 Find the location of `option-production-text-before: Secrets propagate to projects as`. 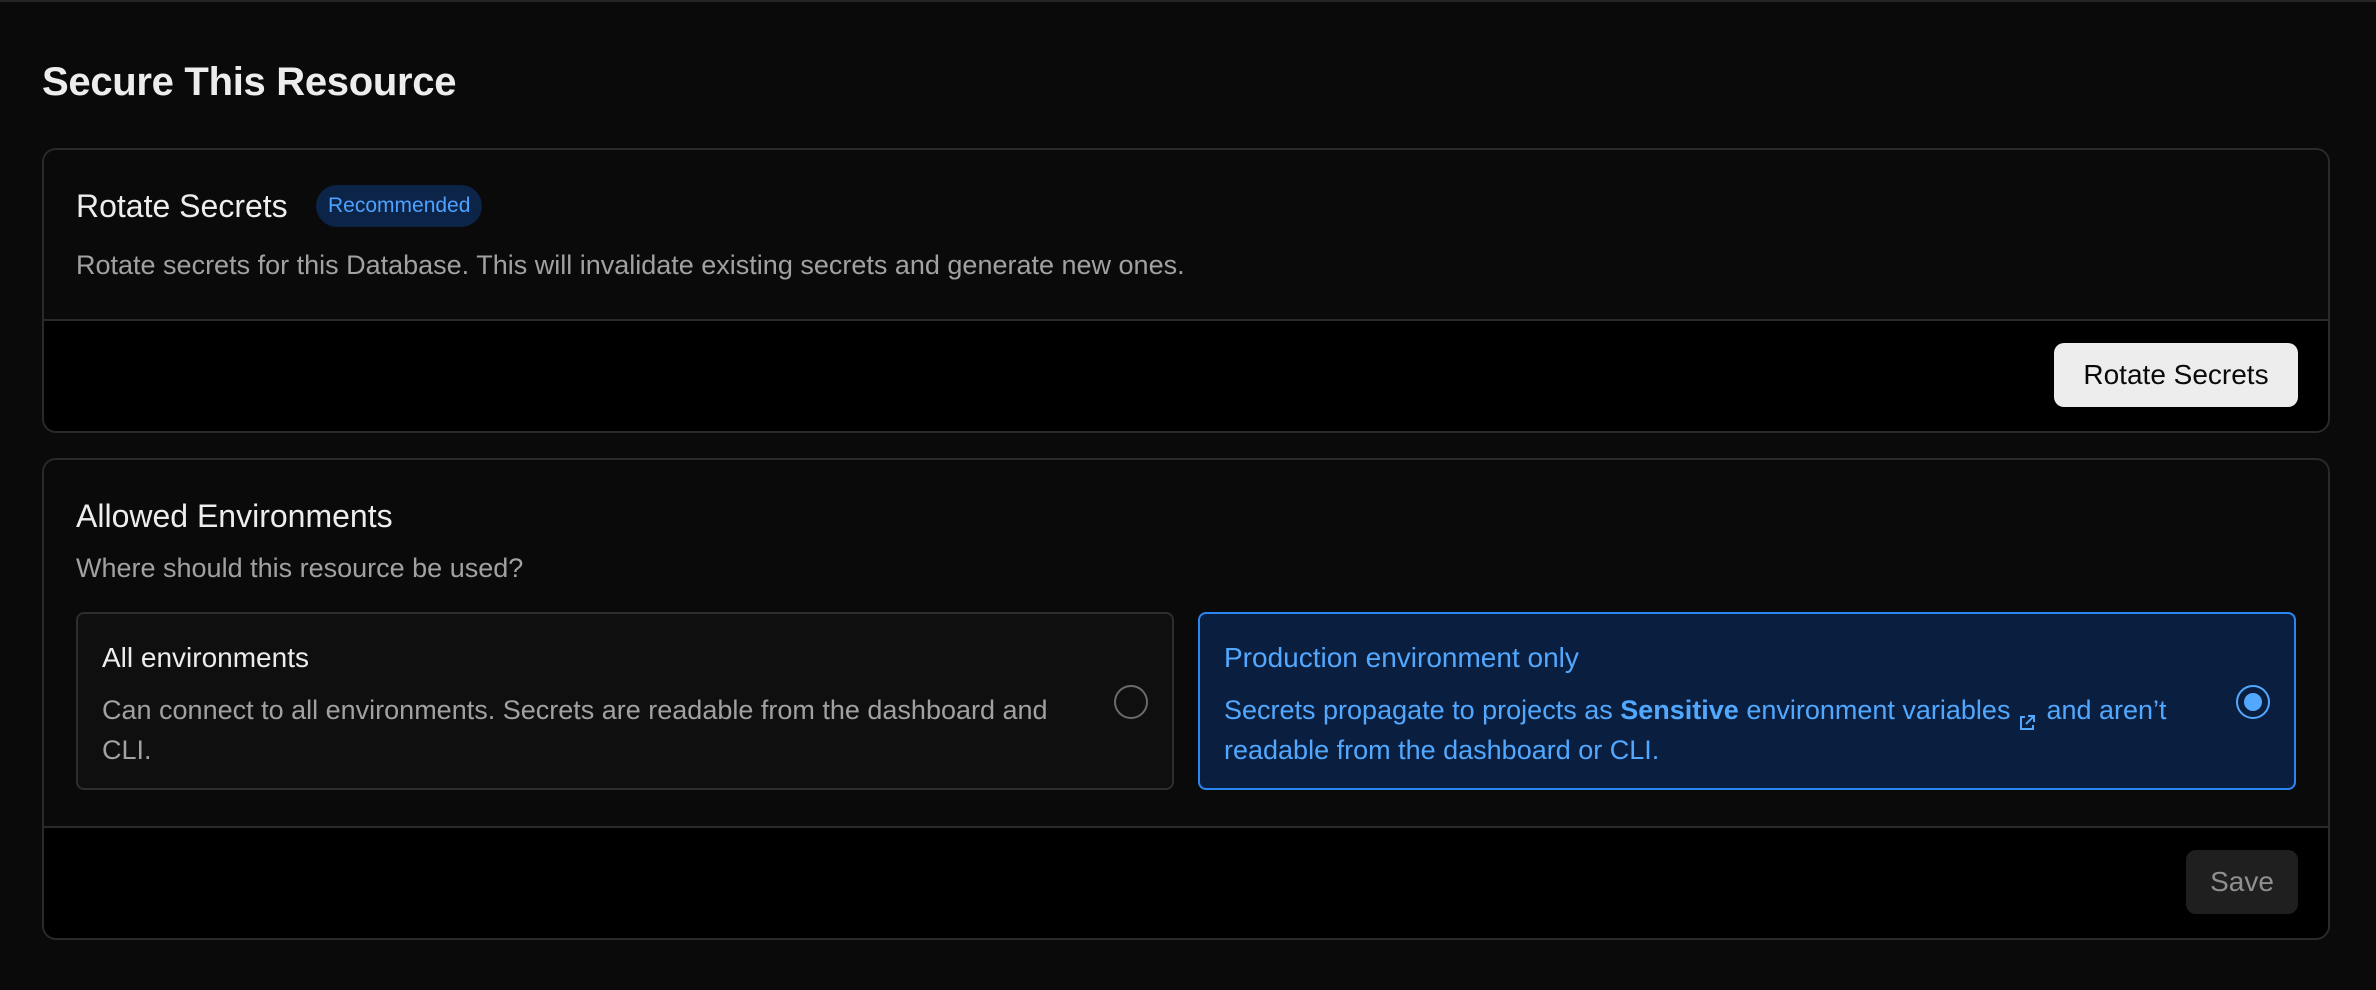

option-production-text-before: Secrets propagate to projects as is located at coordinates (1418, 710).